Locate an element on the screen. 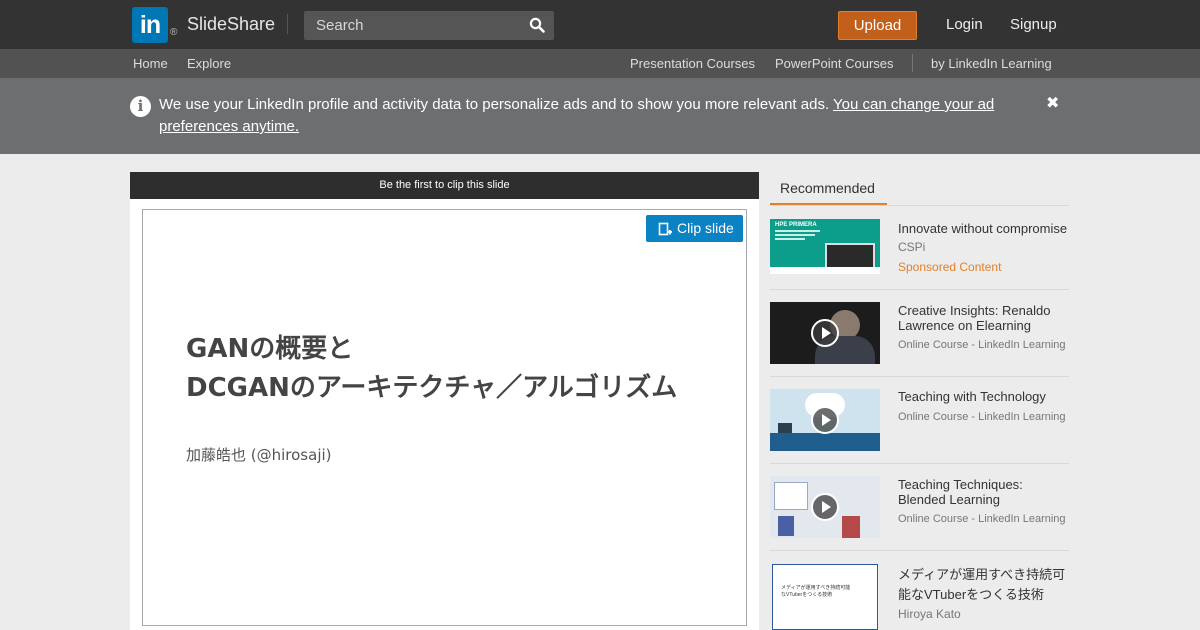 The height and width of the screenshot is (630, 1200). recommended-author: Hiroya Kato is located at coordinates (929, 614).